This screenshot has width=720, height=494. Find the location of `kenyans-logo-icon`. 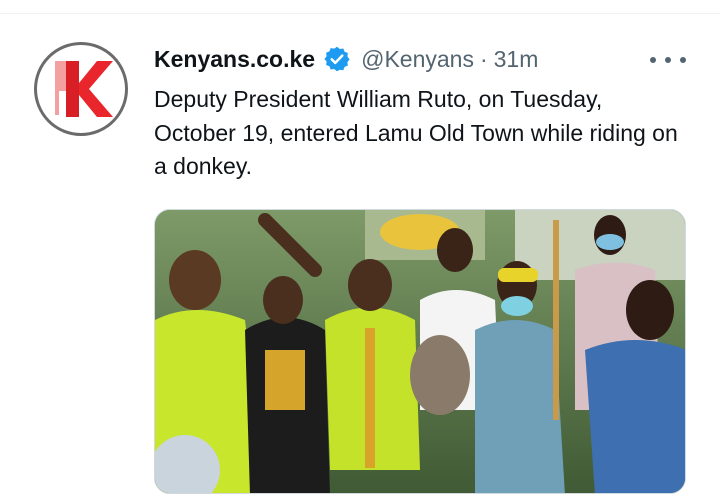

kenyans-logo-icon is located at coordinates (84, 89).